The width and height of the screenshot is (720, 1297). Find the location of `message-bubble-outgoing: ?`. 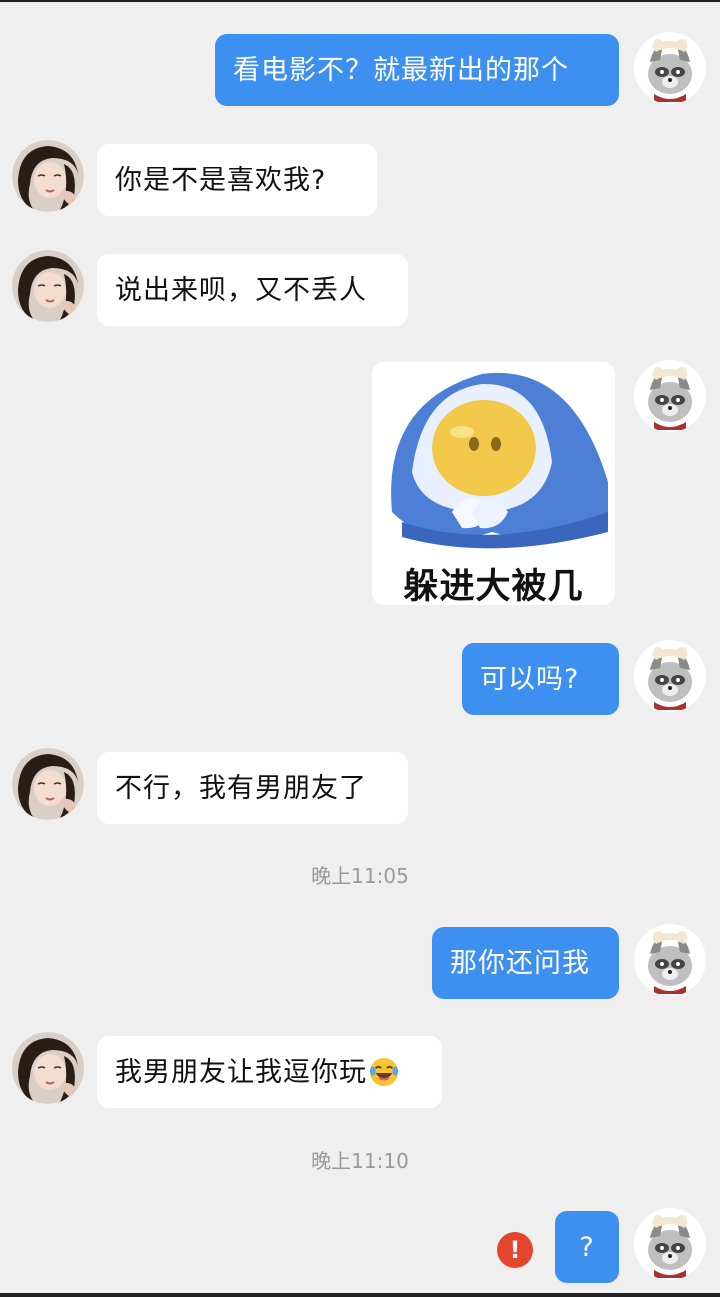

message-bubble-outgoing: ? is located at coordinates (587, 1247).